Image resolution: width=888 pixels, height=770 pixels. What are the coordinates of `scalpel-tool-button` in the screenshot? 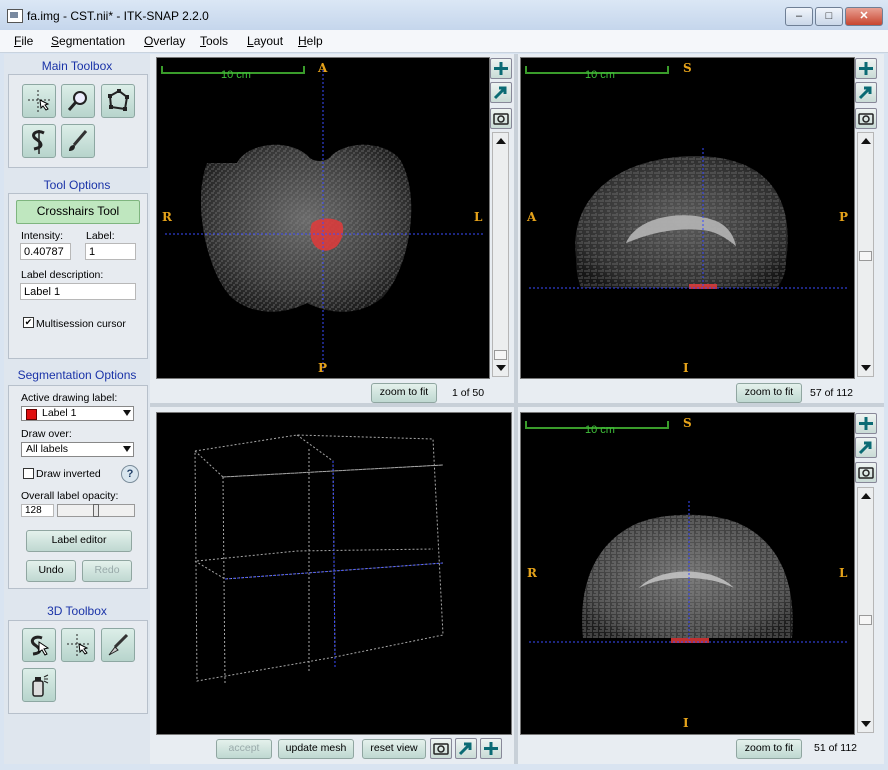 It's located at (118, 645).